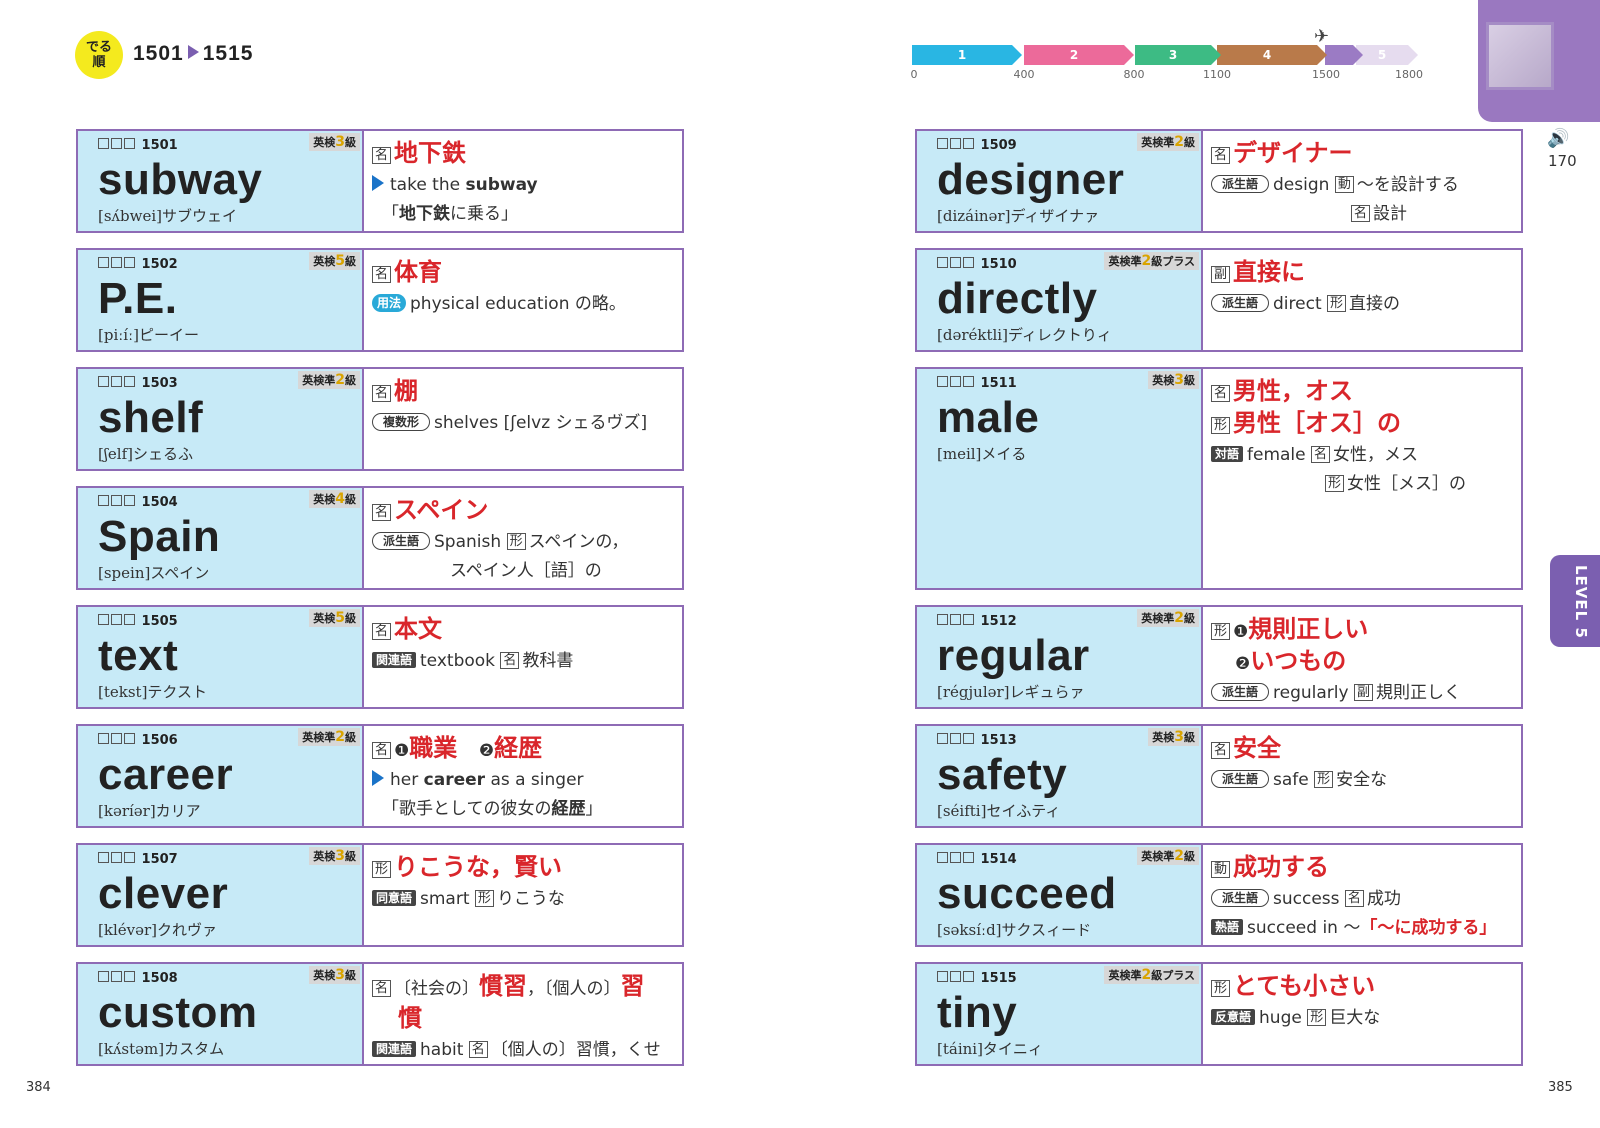  Describe the element at coordinates (163, 893) in the screenshot. I see `headword: clever` at that location.